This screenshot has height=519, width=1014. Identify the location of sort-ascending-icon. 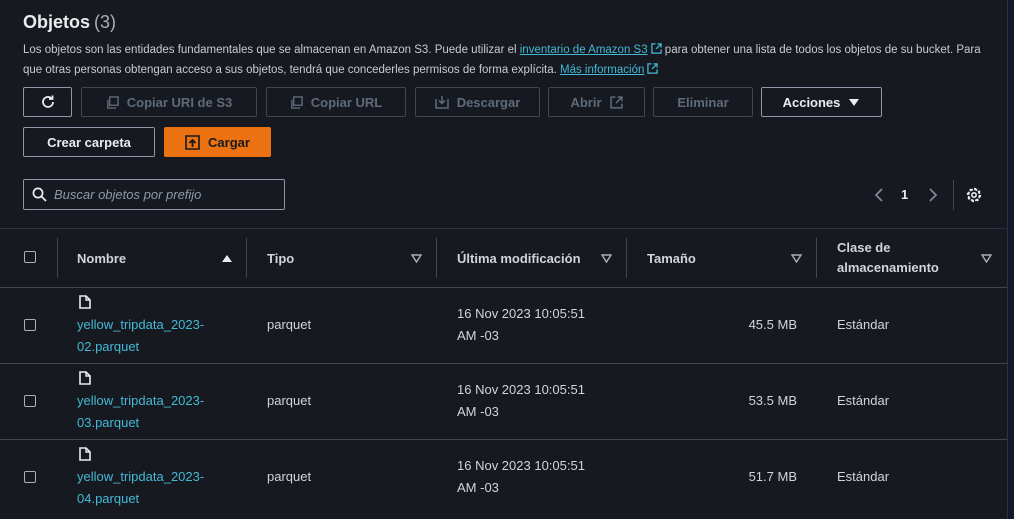
(227, 258).